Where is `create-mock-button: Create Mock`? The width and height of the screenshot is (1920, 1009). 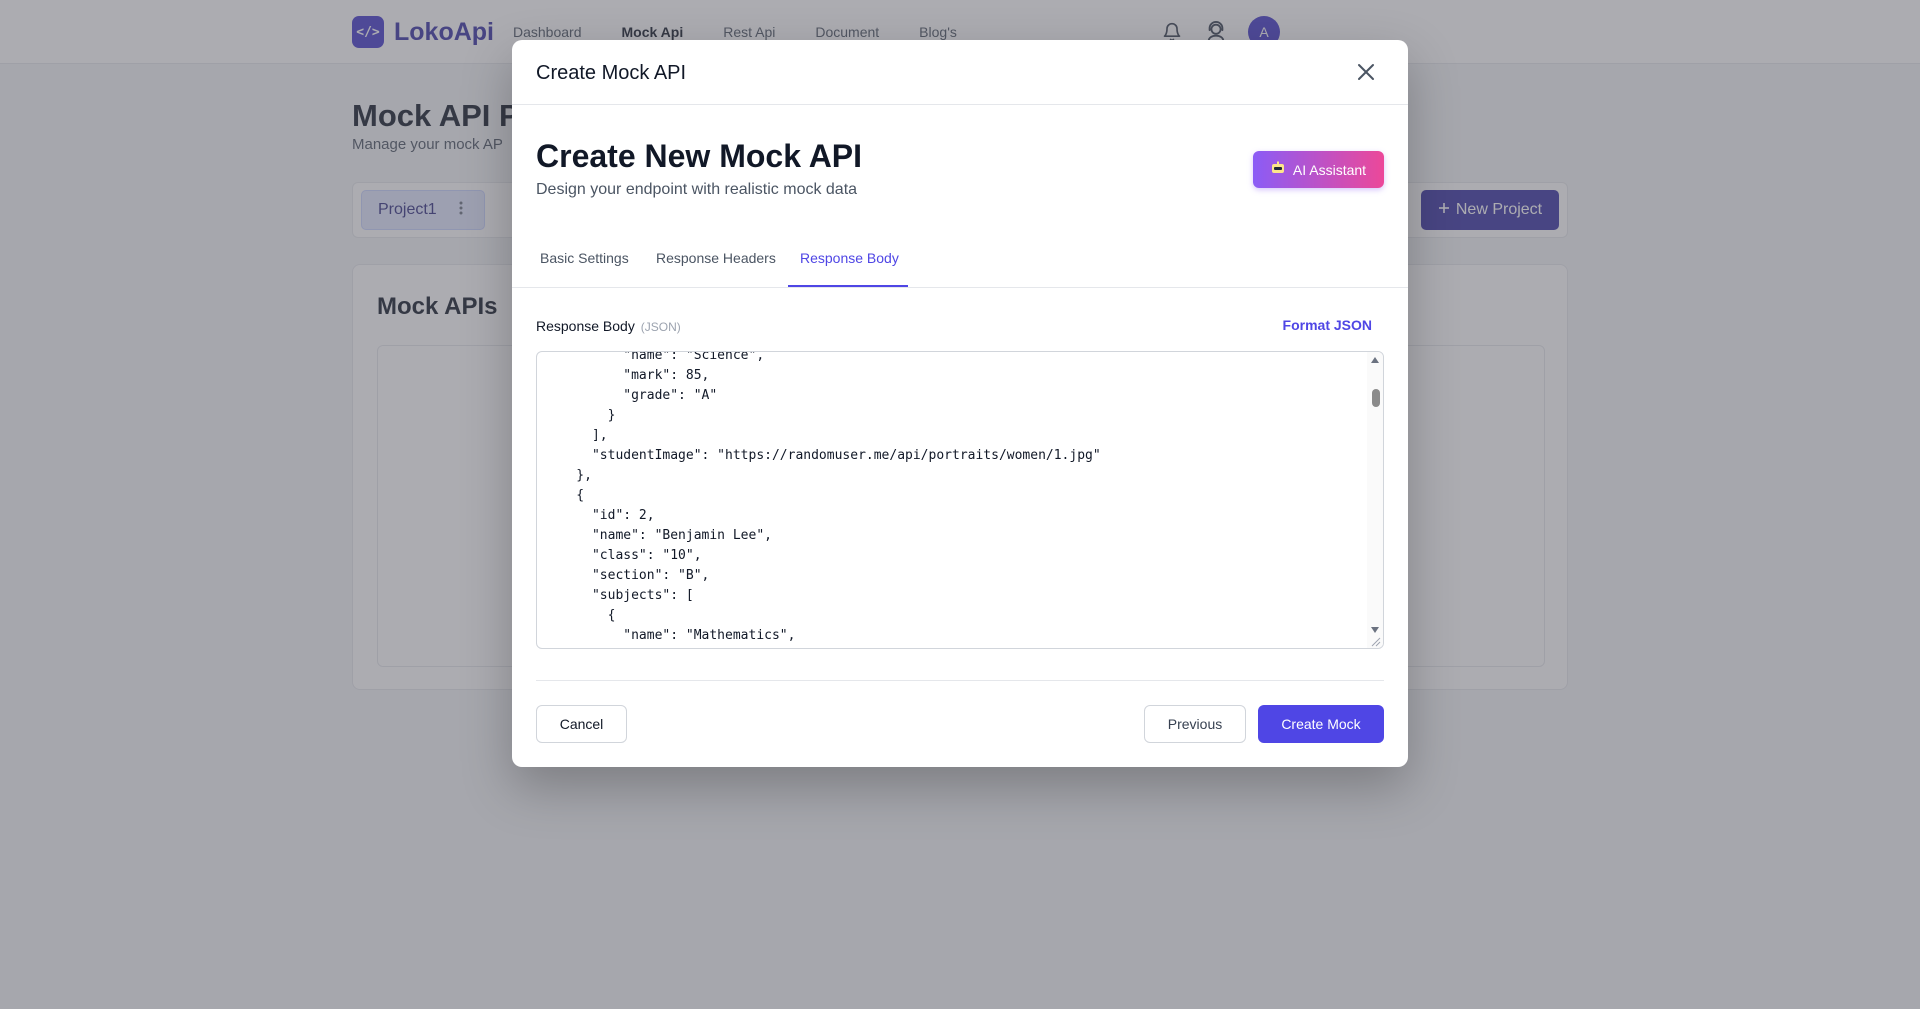
create-mock-button: Create Mock is located at coordinates (1321, 724).